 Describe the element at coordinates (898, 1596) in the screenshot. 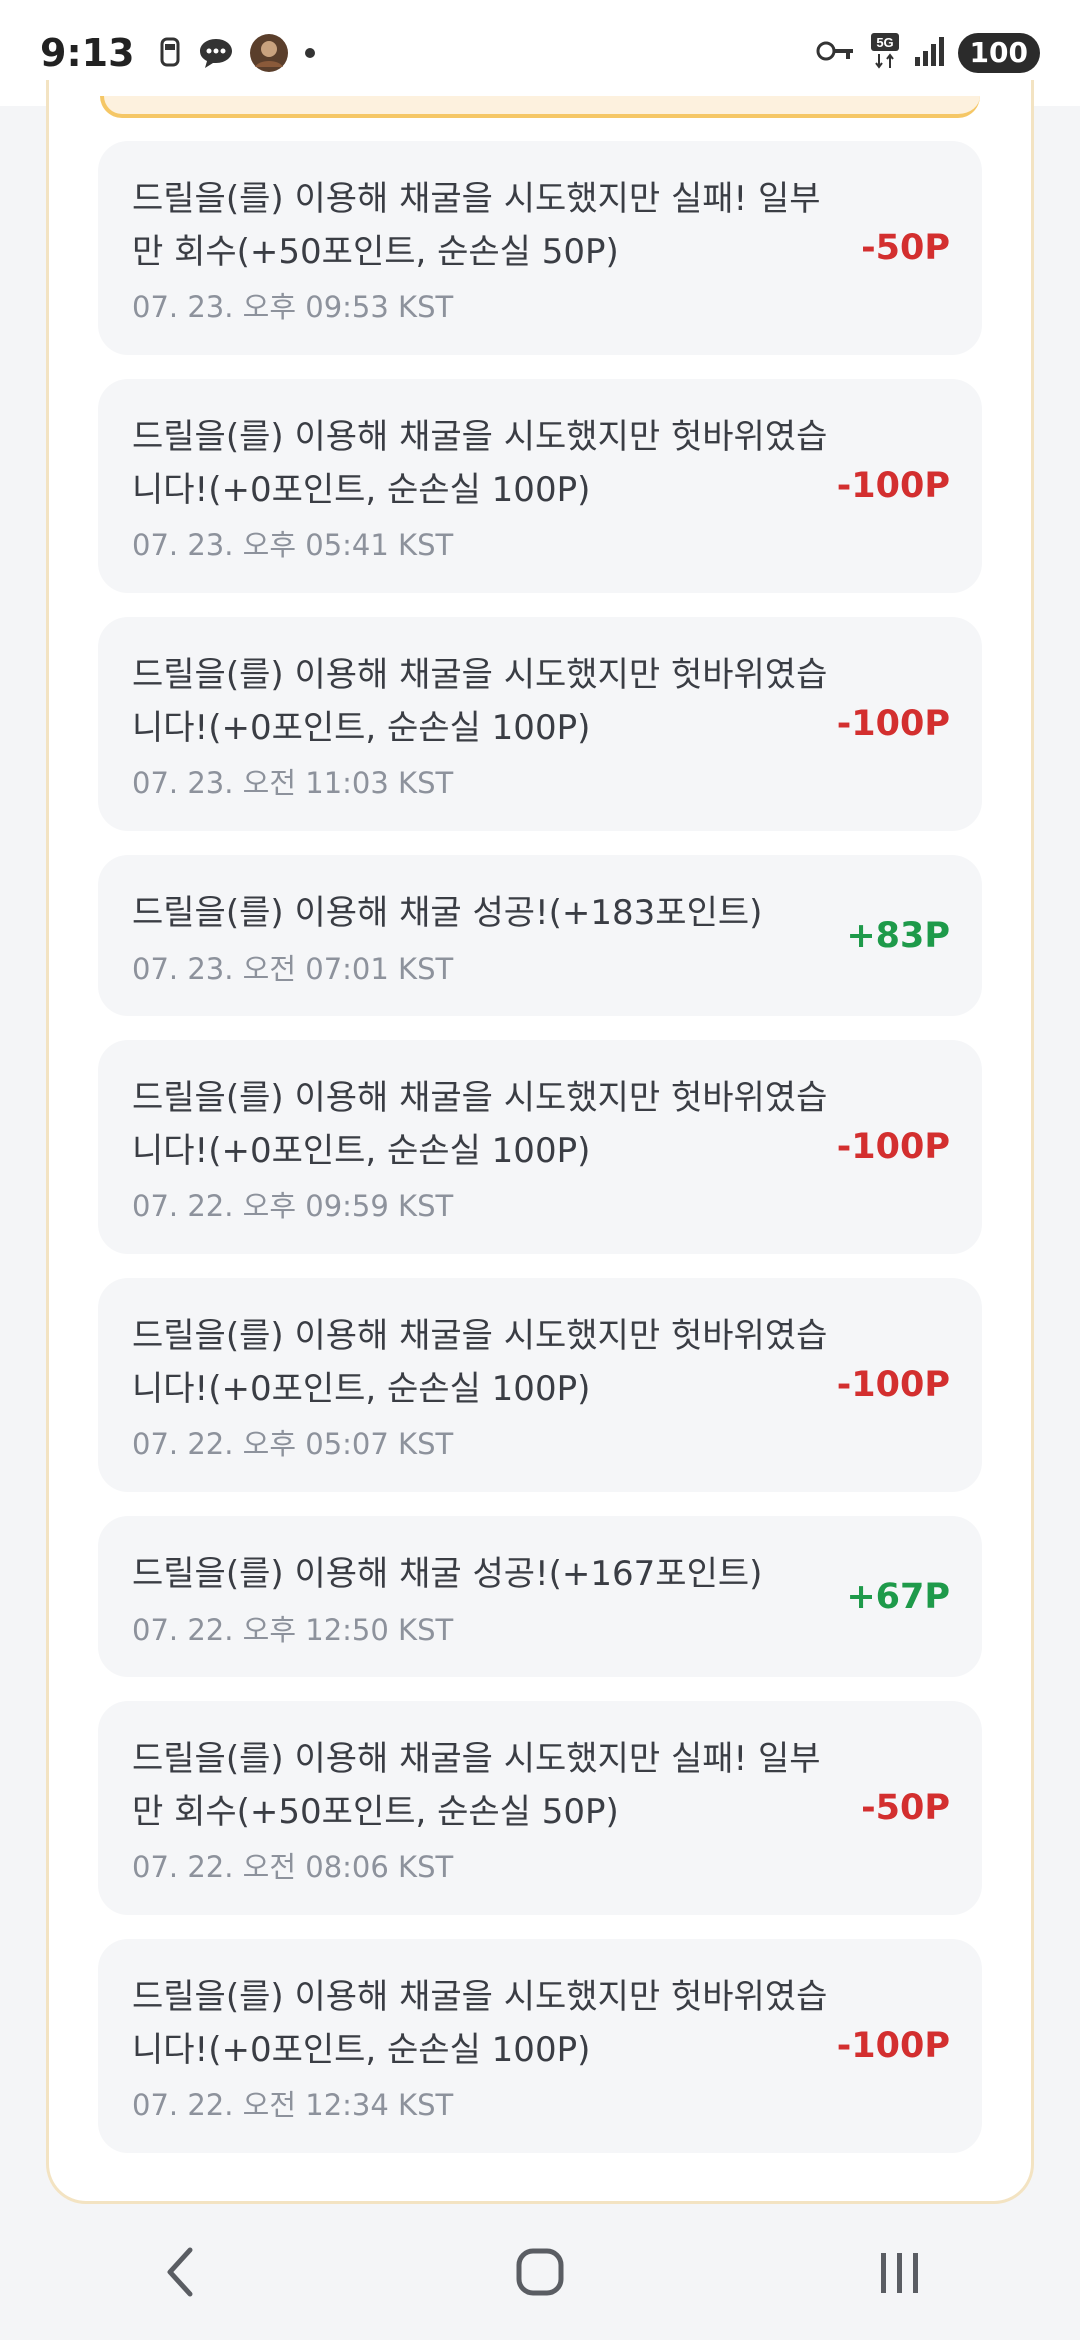

I see `transaction-amount: +67P` at that location.